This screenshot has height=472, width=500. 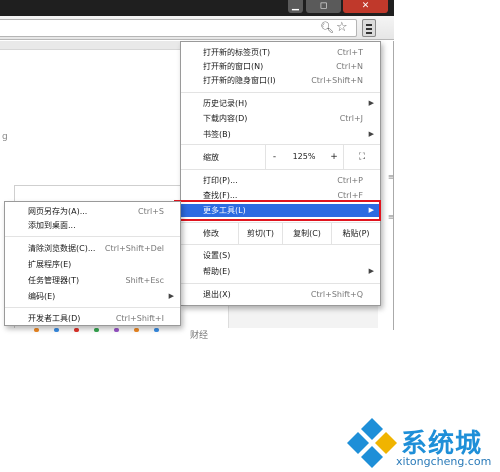 What do you see at coordinates (280, 255) in the screenshot?
I see `menu-item-settings: 设置(S)` at bounding box center [280, 255].